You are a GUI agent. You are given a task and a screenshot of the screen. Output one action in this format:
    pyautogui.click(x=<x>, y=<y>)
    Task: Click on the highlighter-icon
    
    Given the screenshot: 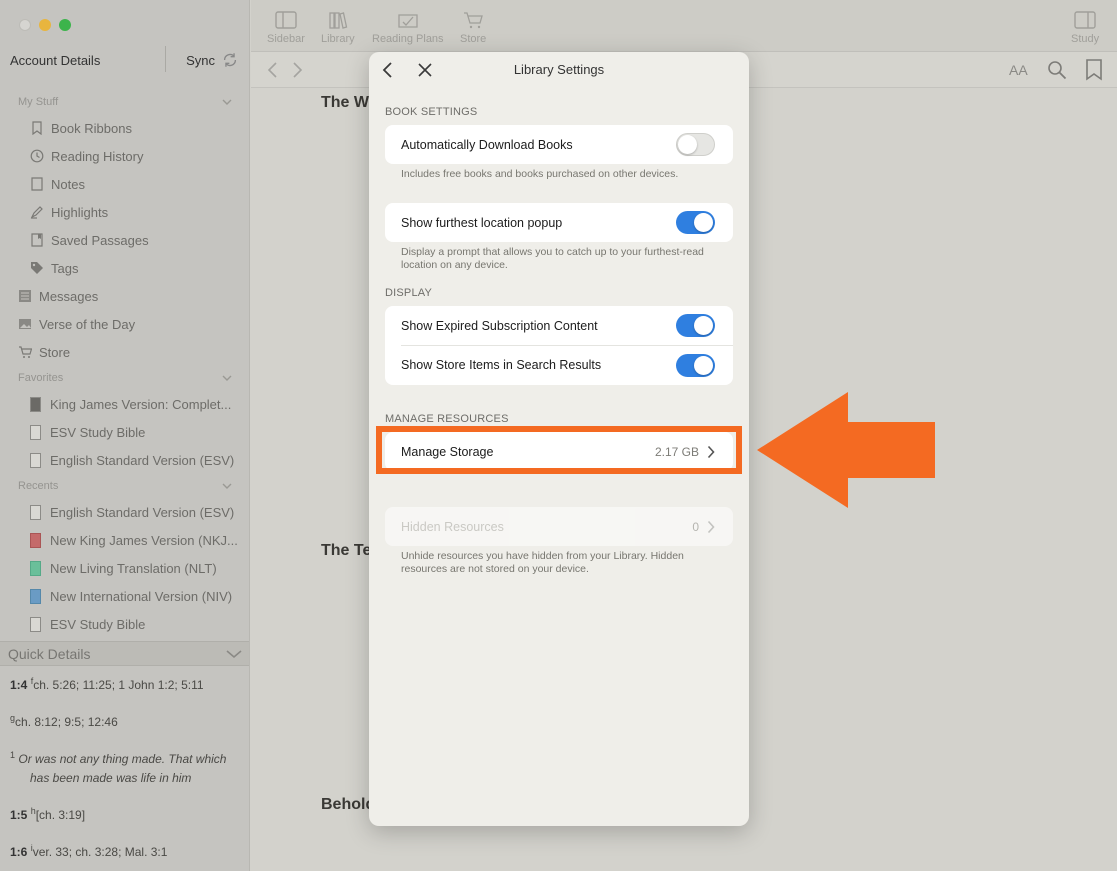 What is the action you would take?
    pyautogui.click(x=37, y=212)
    